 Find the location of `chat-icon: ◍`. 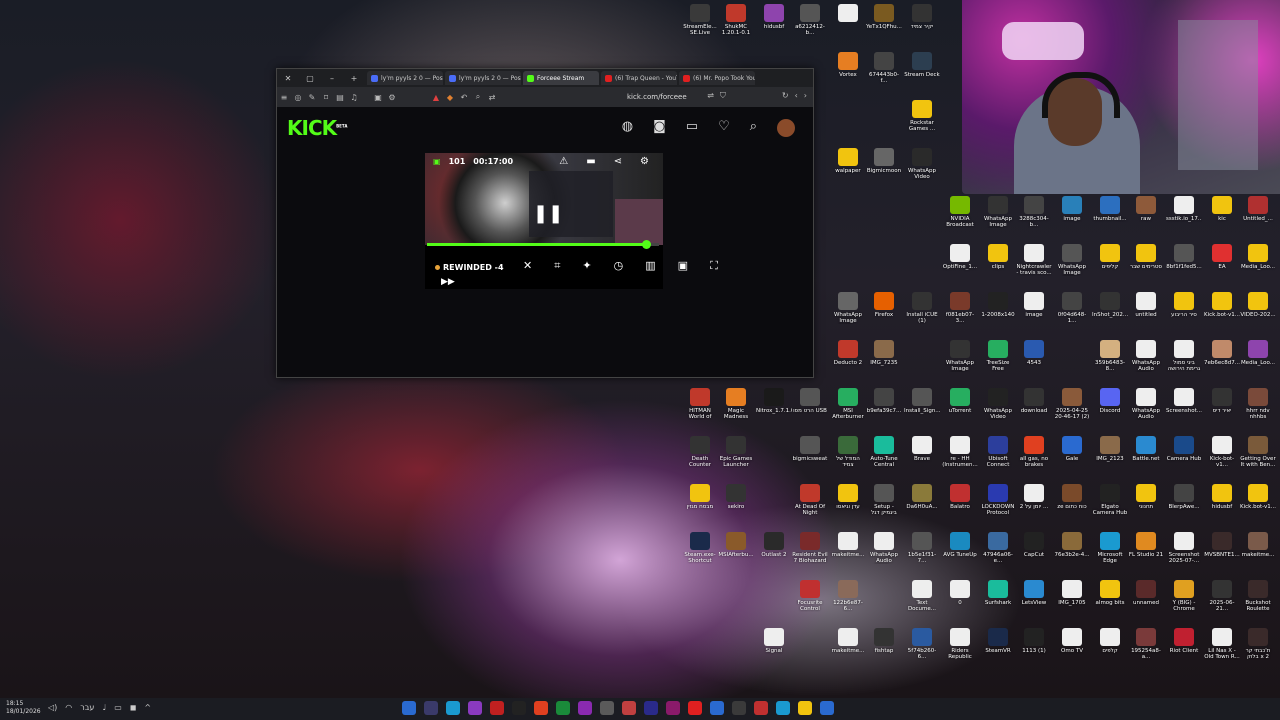

chat-icon: ◍ is located at coordinates (627, 128).